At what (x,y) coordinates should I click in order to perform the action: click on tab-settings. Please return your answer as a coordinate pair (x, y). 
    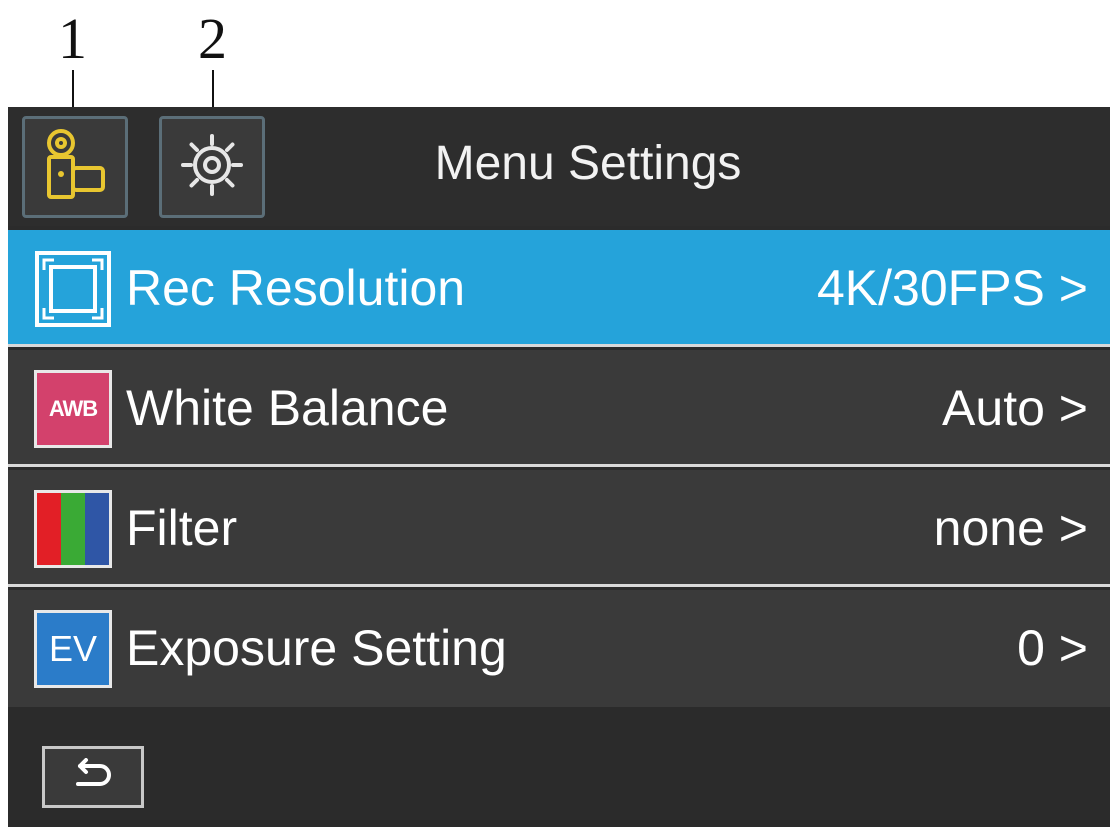
    Looking at the image, I should click on (212, 167).